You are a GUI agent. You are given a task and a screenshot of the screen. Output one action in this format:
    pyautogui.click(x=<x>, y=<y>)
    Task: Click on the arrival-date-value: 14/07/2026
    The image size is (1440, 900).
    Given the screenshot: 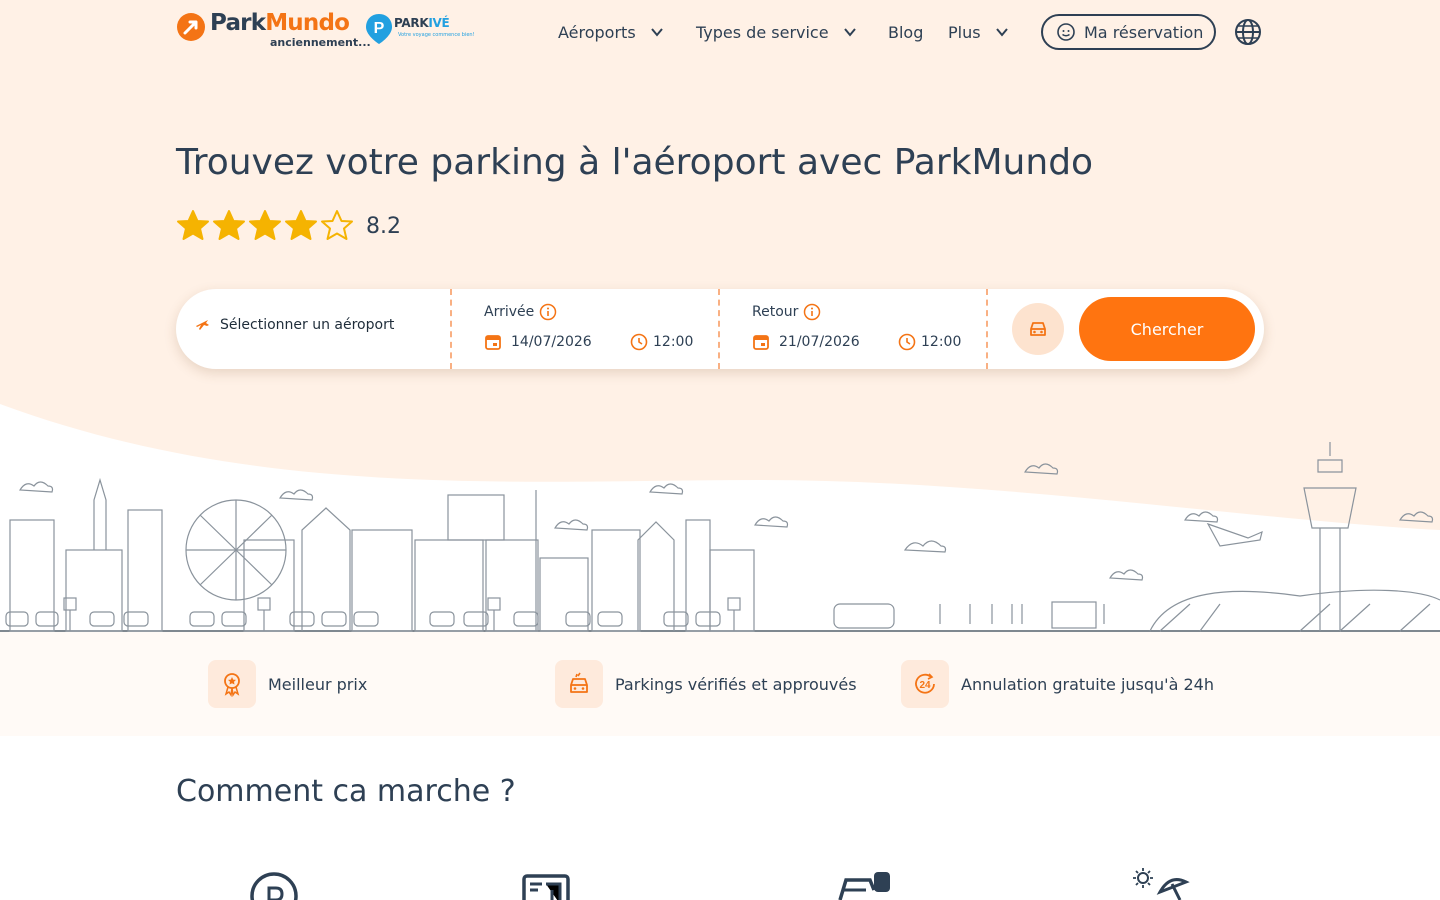 What is the action you would take?
    pyautogui.click(x=551, y=342)
    